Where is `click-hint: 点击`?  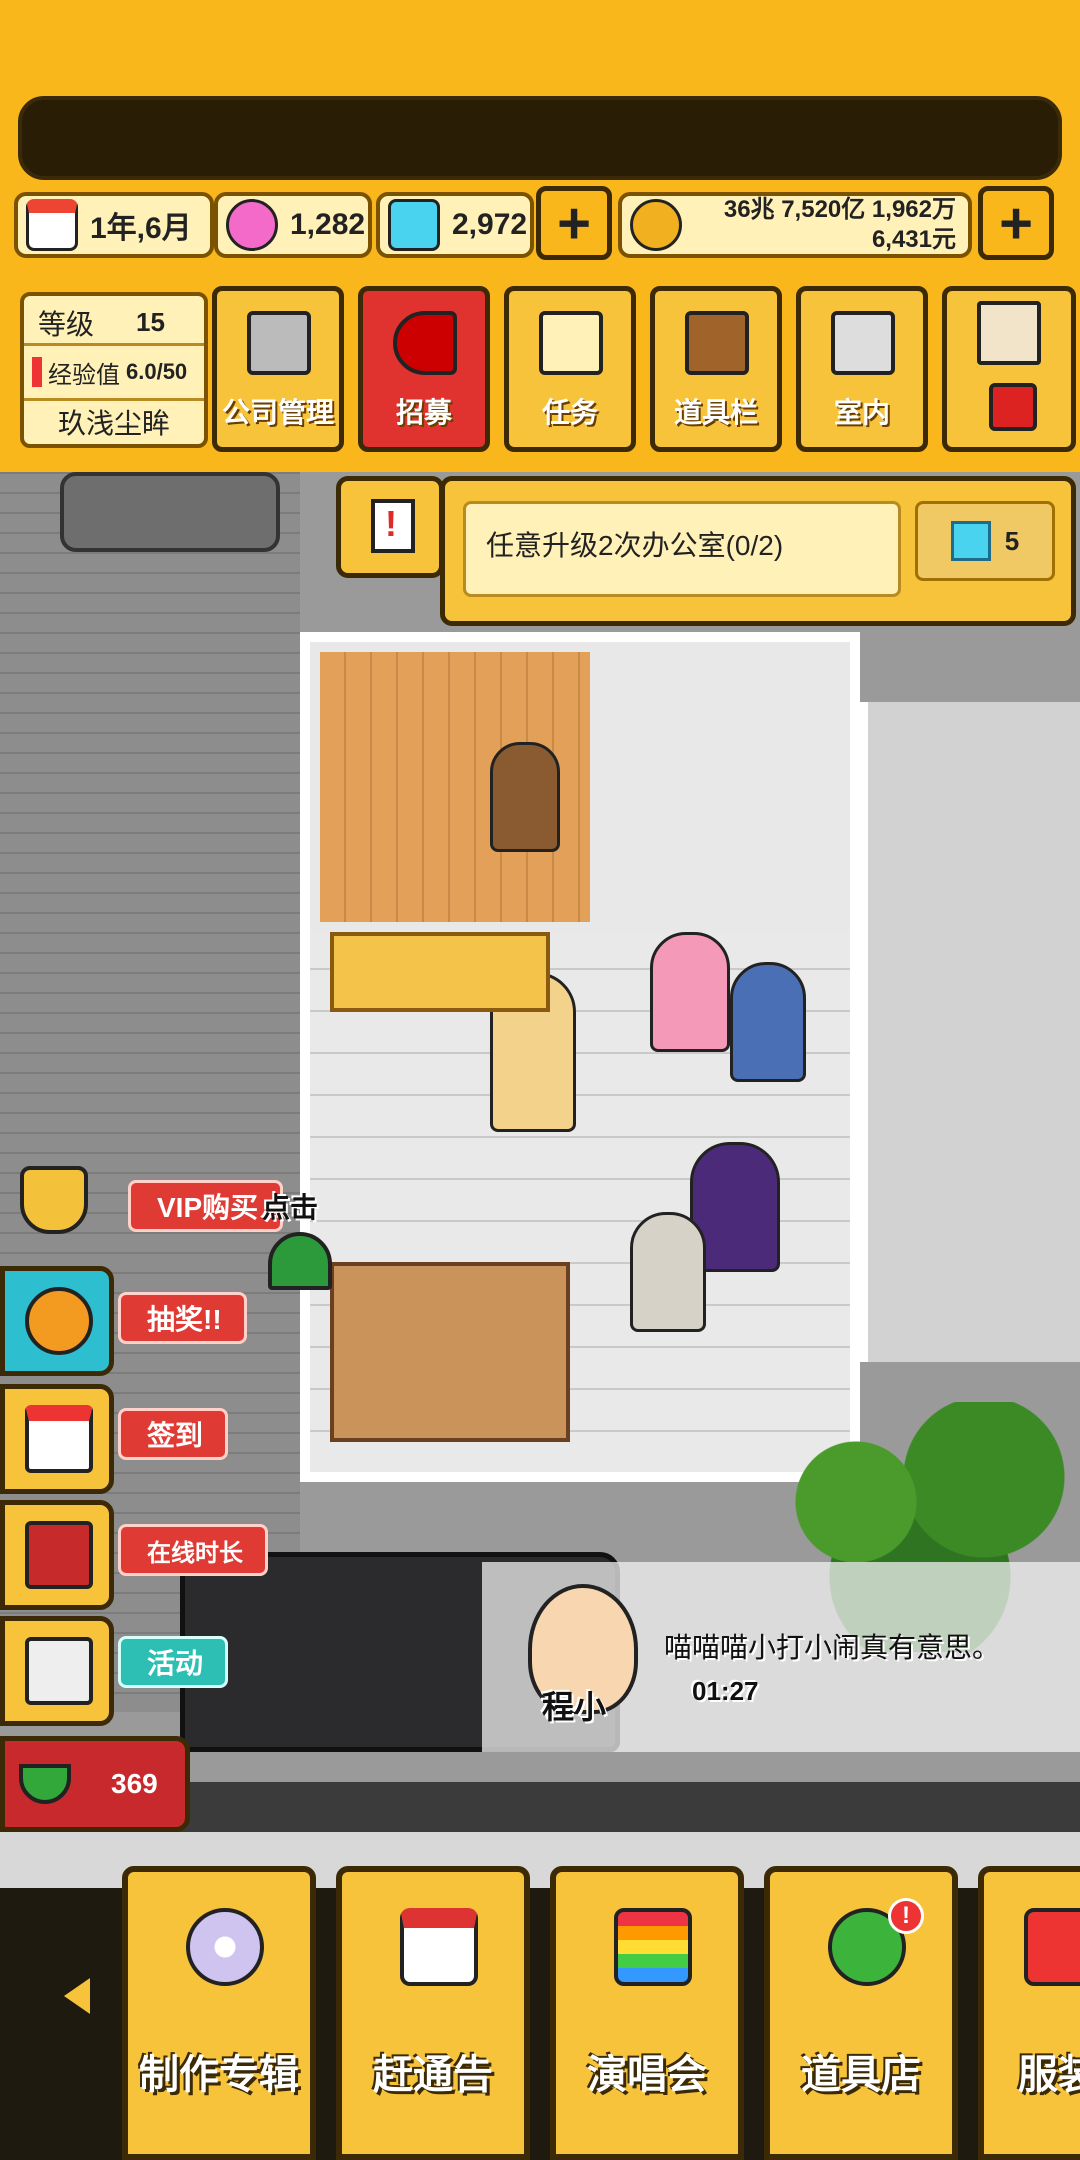 click-hint: 点击 is located at coordinates (290, 1207).